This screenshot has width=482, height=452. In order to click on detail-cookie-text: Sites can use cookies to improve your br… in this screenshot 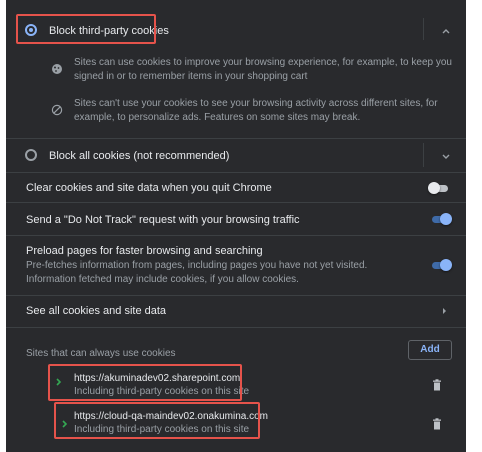, I will do `click(263, 69)`.